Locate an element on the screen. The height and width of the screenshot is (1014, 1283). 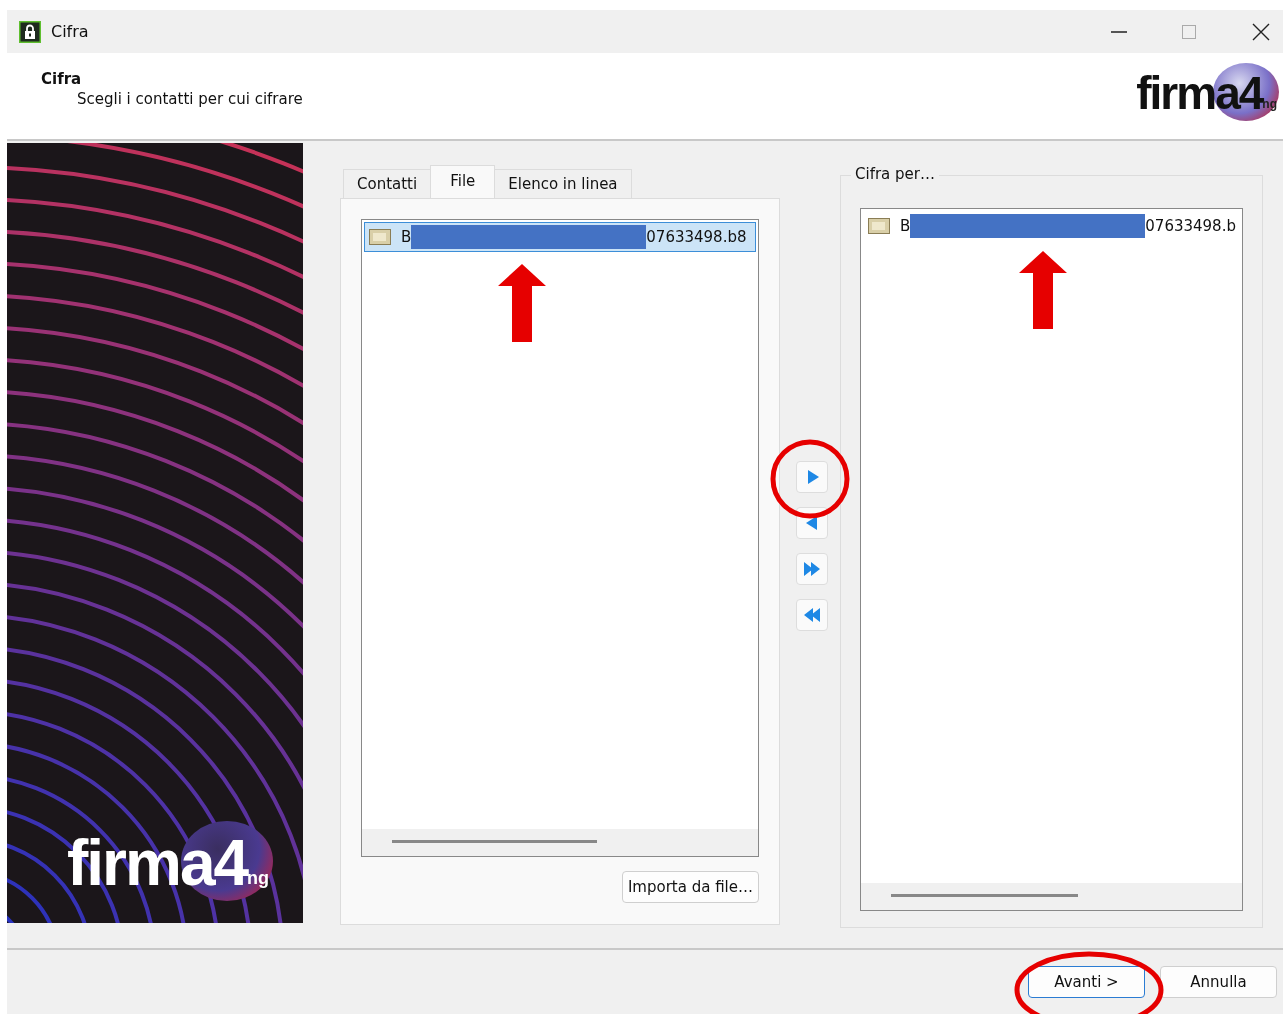
list-item: B 07633498.b8 is located at coordinates (560, 237).